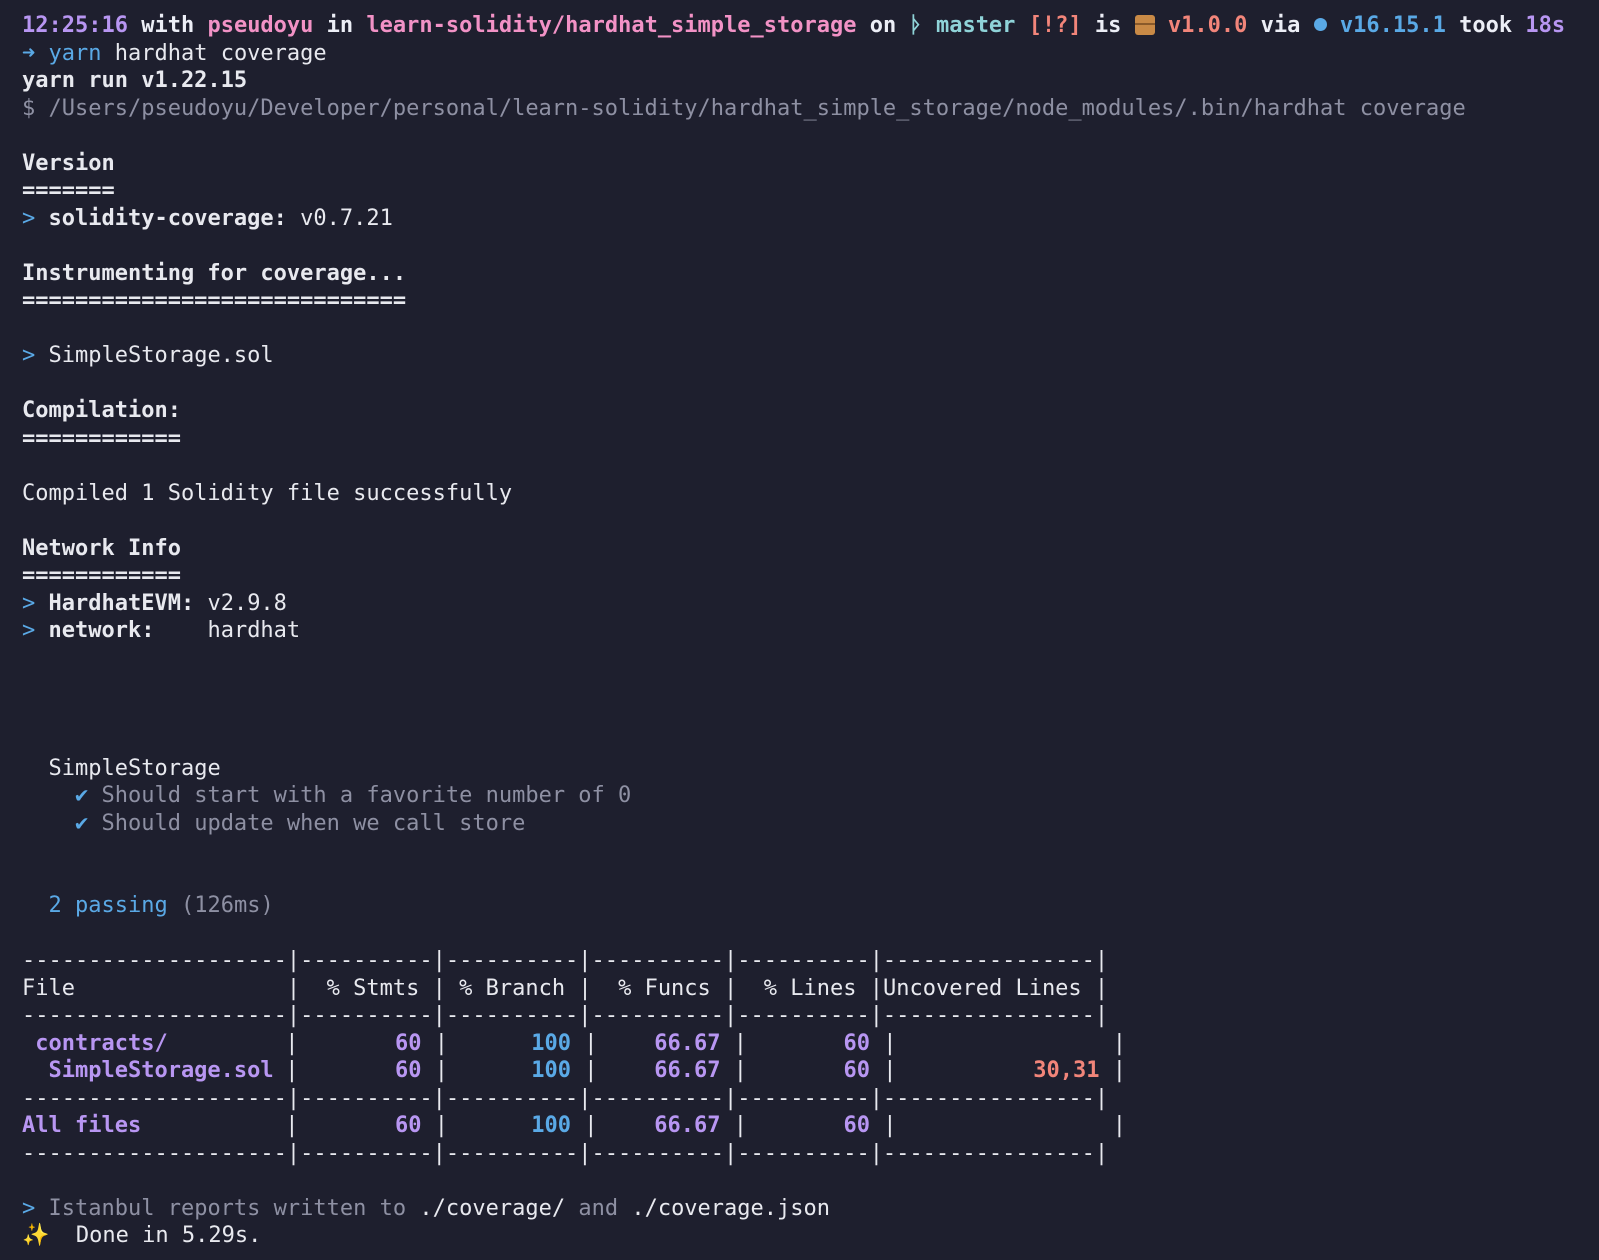 The height and width of the screenshot is (1260, 1599). Describe the element at coordinates (598, 1208) in the screenshot. I see `istanbul-and: and` at that location.